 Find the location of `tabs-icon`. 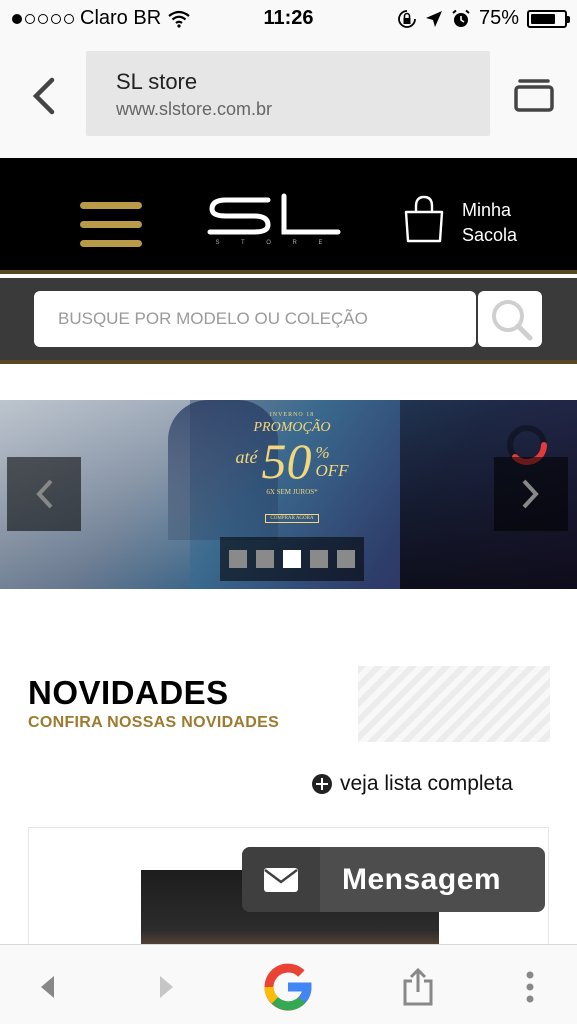

tabs-icon is located at coordinates (534, 95).